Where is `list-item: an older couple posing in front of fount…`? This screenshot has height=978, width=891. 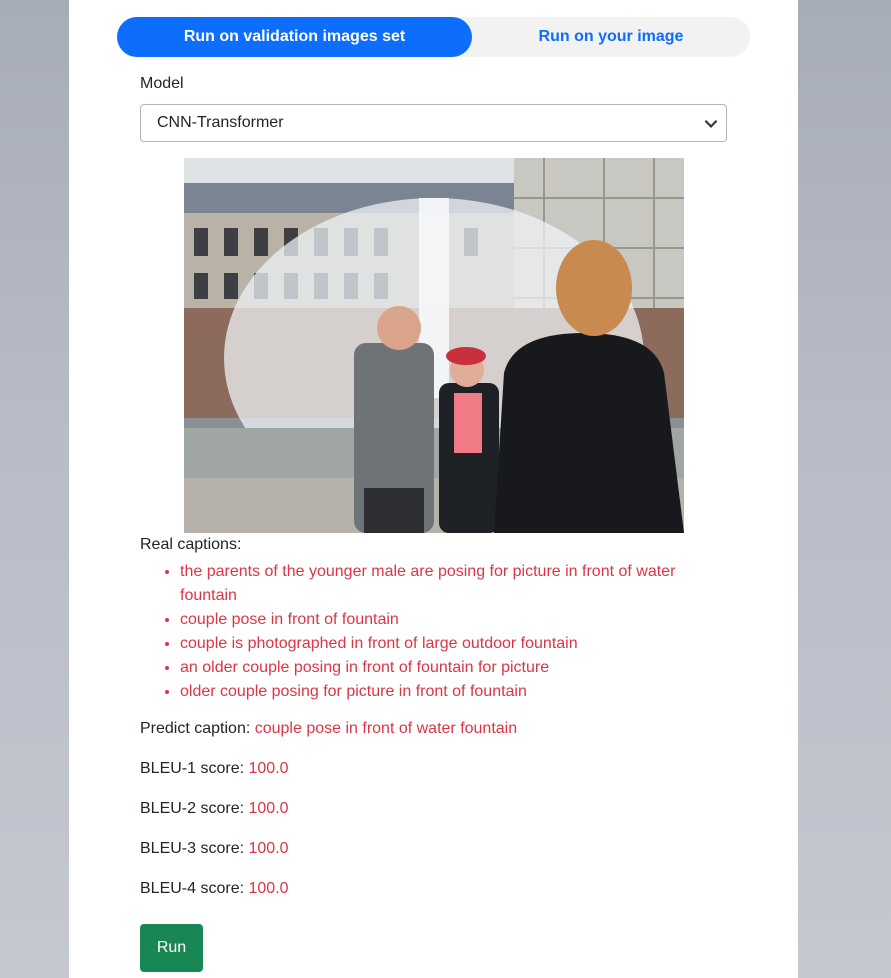 list-item: an older couple posing in front of fount… is located at coordinates (440, 668).